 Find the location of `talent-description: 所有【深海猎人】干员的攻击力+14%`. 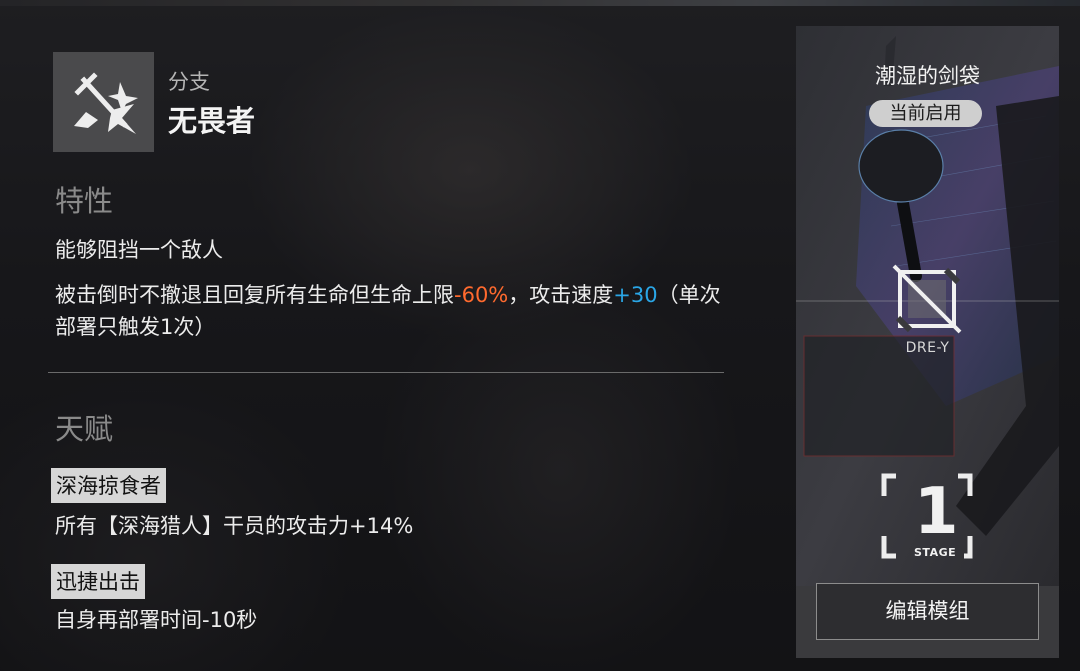

talent-description: 所有【深海猎人】干员的攻击力+14% is located at coordinates (234, 526).